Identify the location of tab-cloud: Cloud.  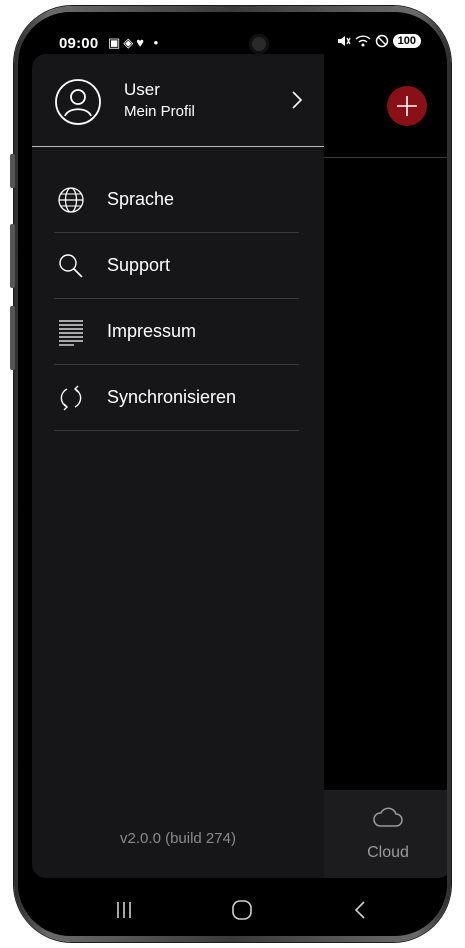
(385, 834).